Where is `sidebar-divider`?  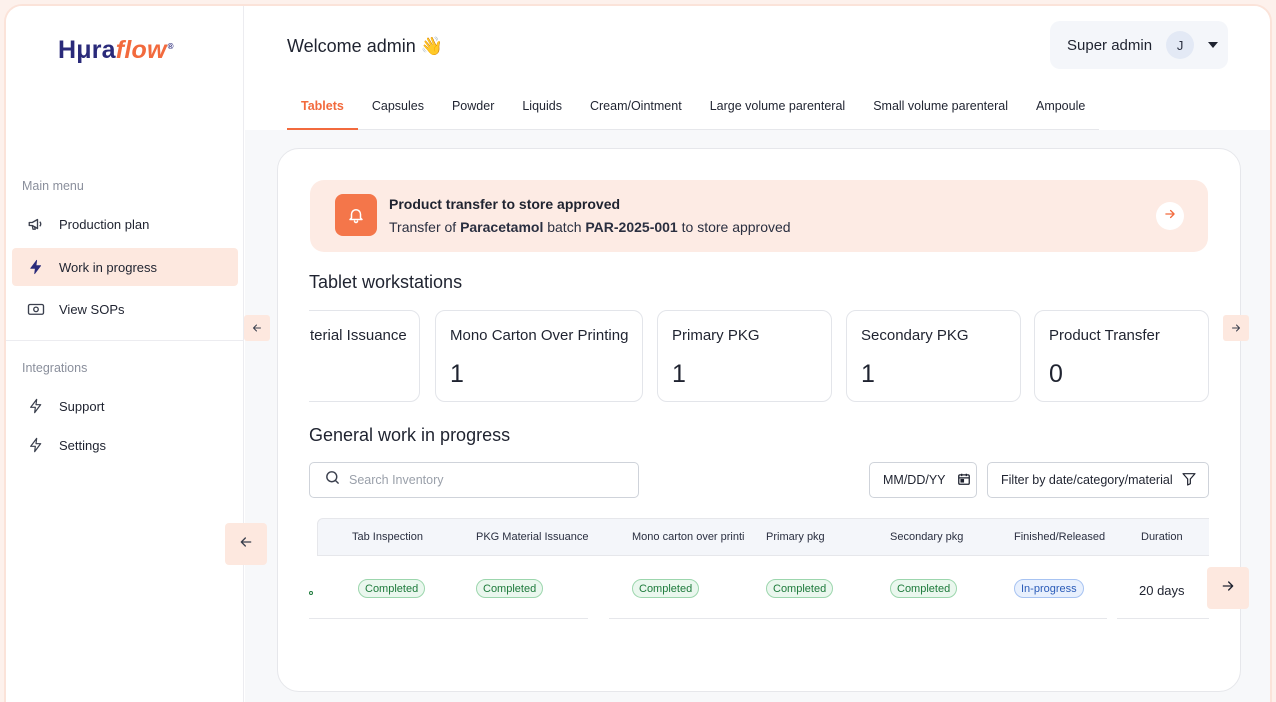 sidebar-divider is located at coordinates (125, 340).